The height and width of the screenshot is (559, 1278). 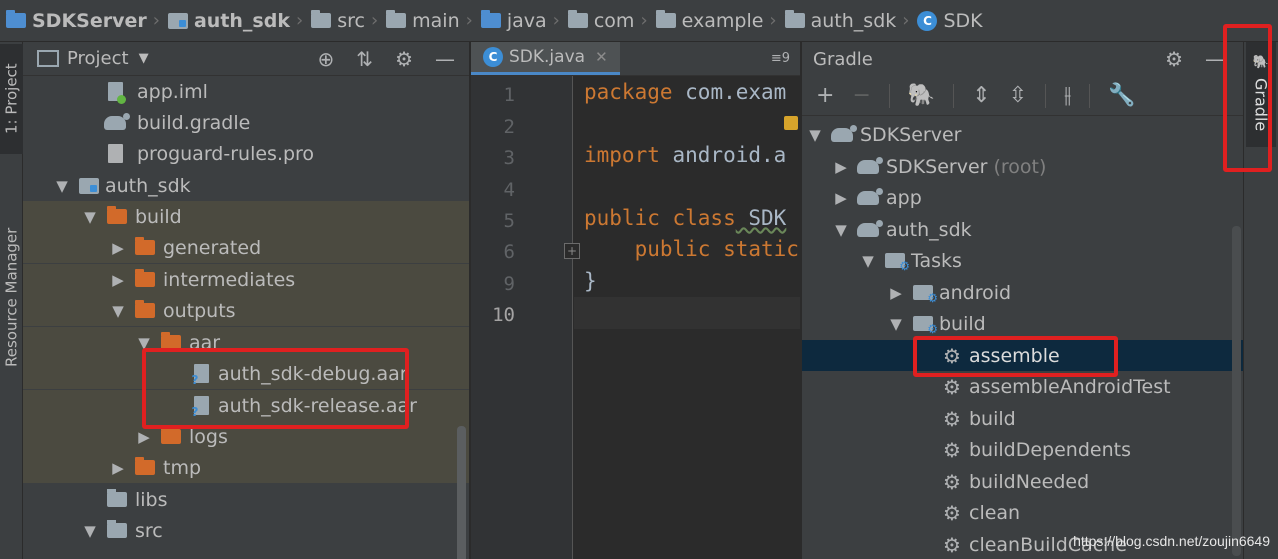 I want to click on gradle-task-build-needed: ⚙ buildNeeded, so click(x=1022, y=481).